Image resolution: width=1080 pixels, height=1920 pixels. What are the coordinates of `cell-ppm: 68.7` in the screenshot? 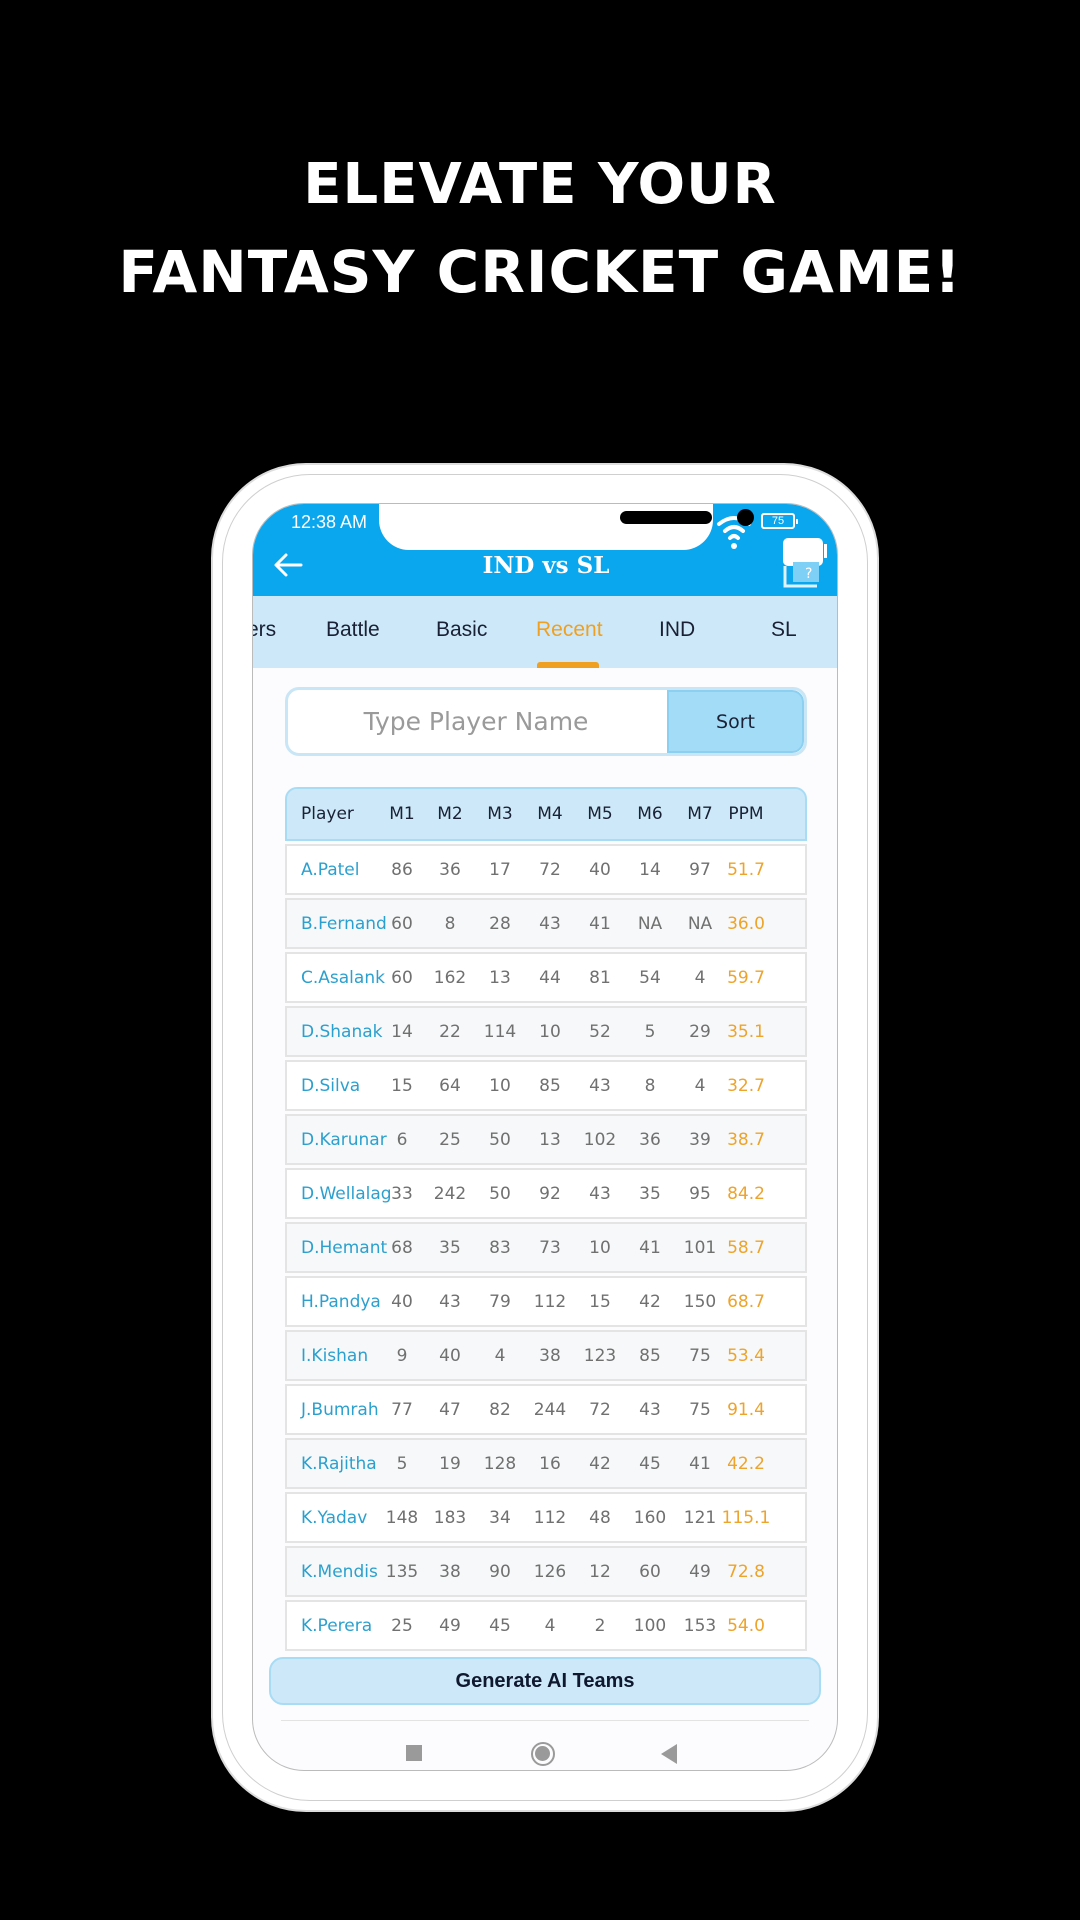 It's located at (746, 1301).